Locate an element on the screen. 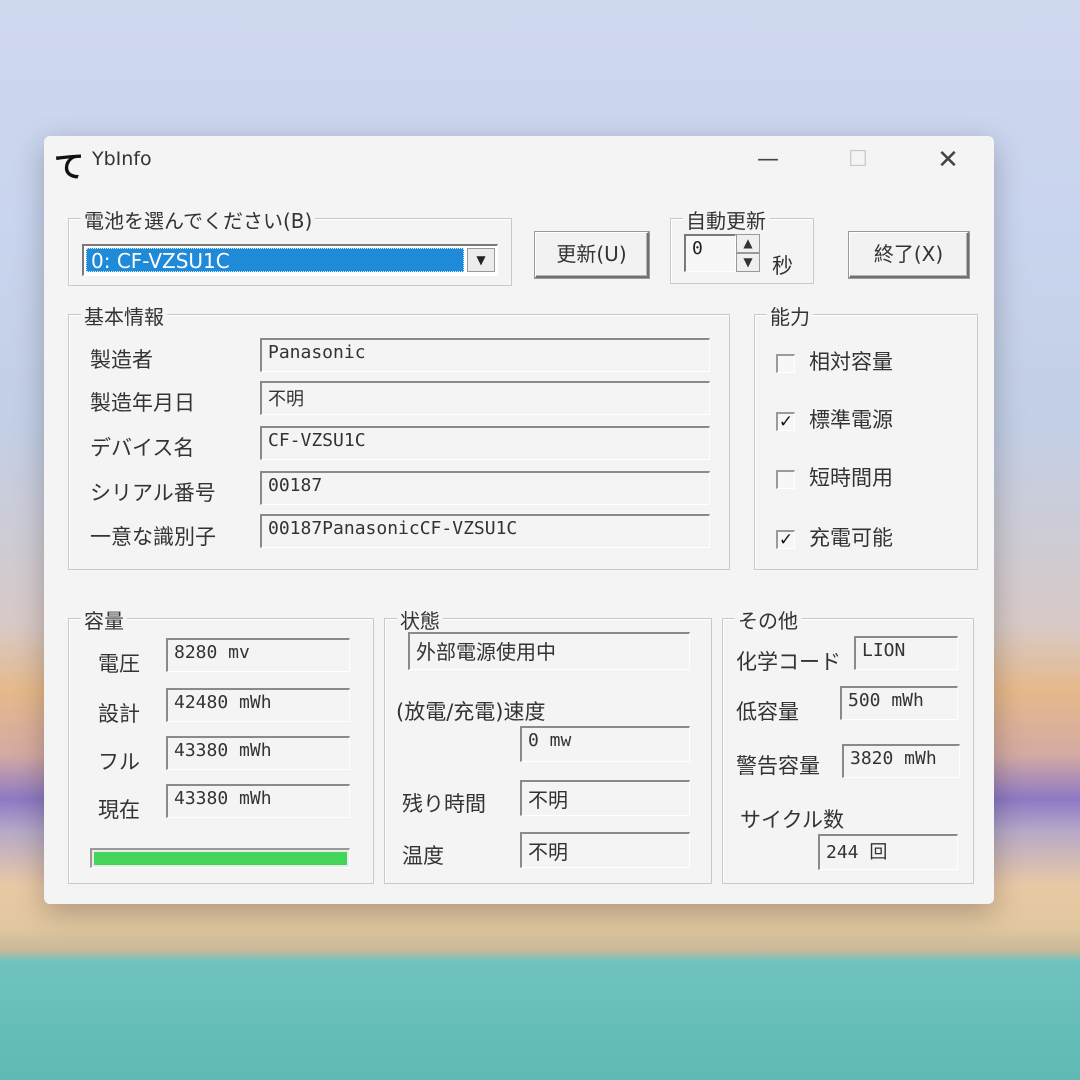  low-capacity-label: 低容量 is located at coordinates (767, 712).